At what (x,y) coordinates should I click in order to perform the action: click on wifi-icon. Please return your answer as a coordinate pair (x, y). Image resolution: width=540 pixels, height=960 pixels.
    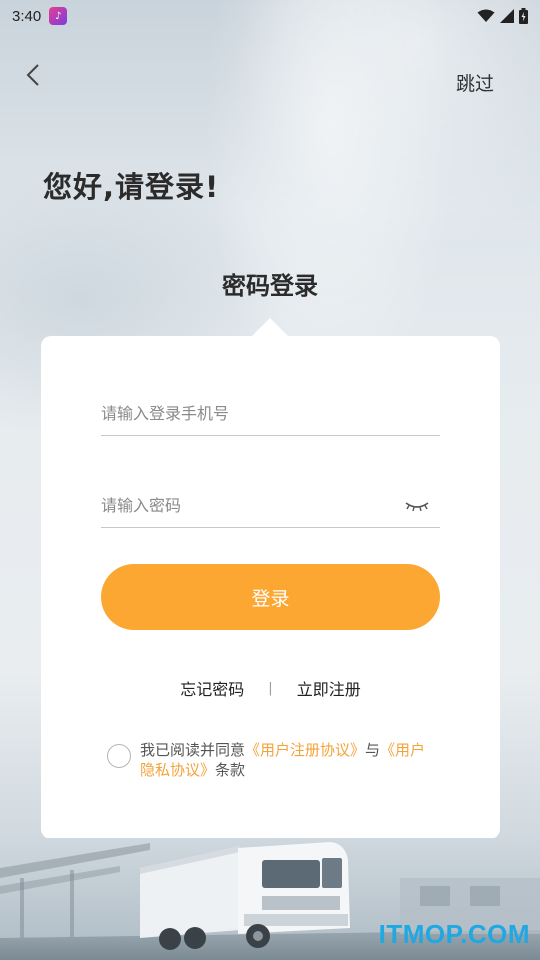
    Looking at the image, I should click on (486, 15).